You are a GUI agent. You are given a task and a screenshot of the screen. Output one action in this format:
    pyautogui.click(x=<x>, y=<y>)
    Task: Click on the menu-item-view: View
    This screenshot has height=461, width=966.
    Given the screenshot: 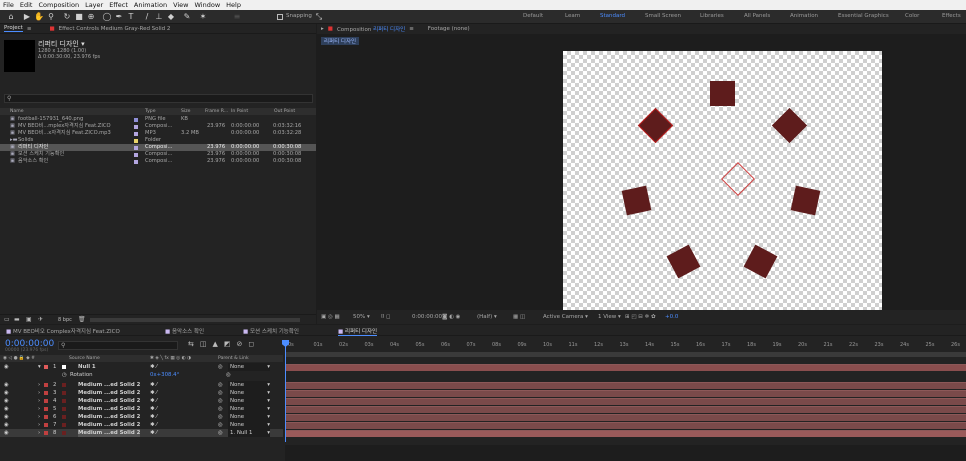 What is the action you would take?
    pyautogui.click(x=180, y=5)
    